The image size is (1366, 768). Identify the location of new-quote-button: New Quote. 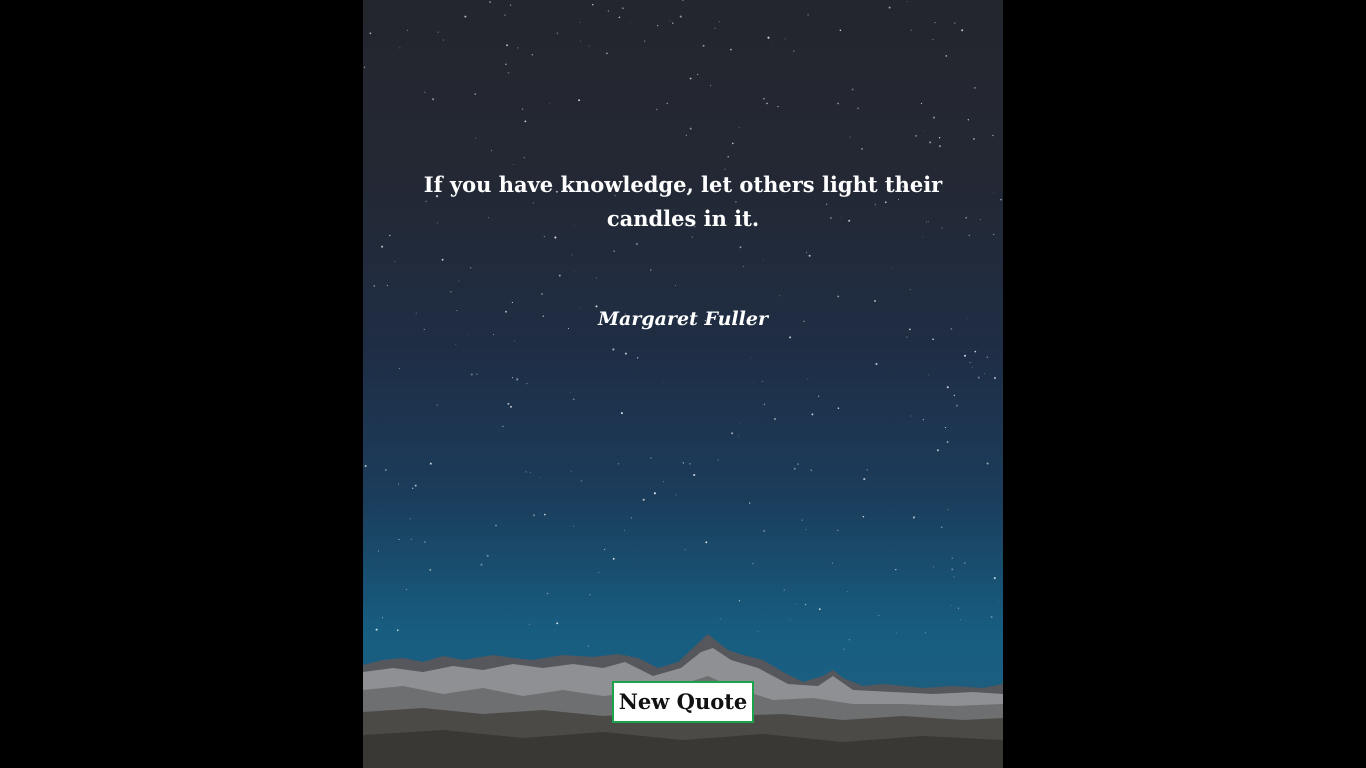
(683, 702).